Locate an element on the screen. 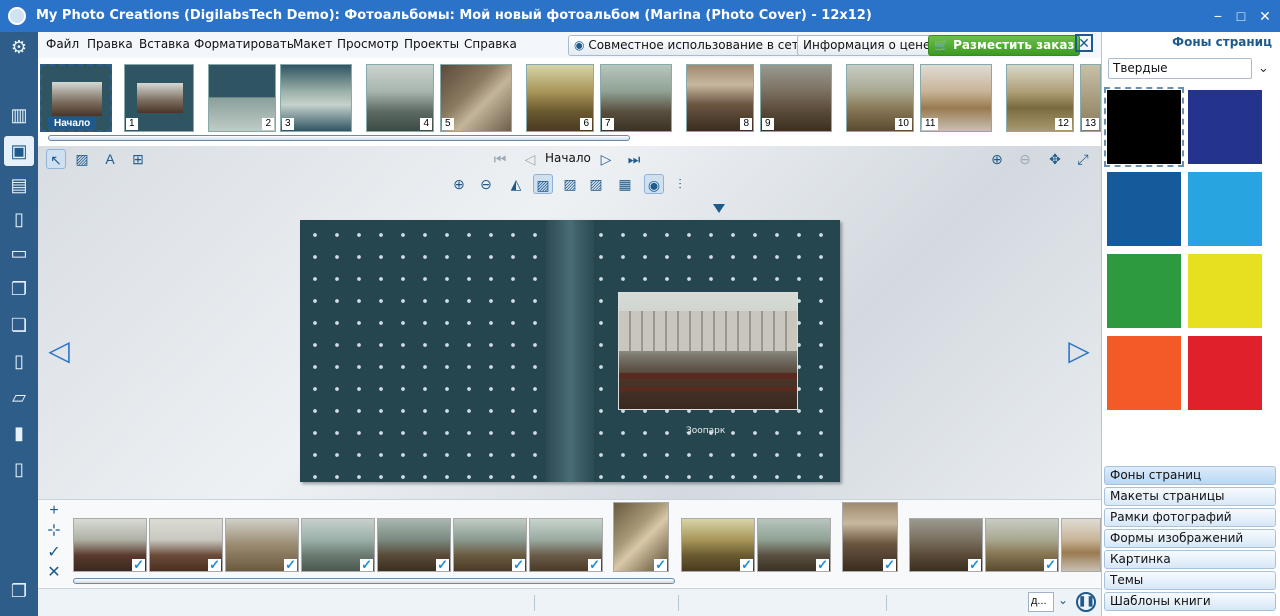  prev-spread-icon: ◁ is located at coordinates (59, 351).